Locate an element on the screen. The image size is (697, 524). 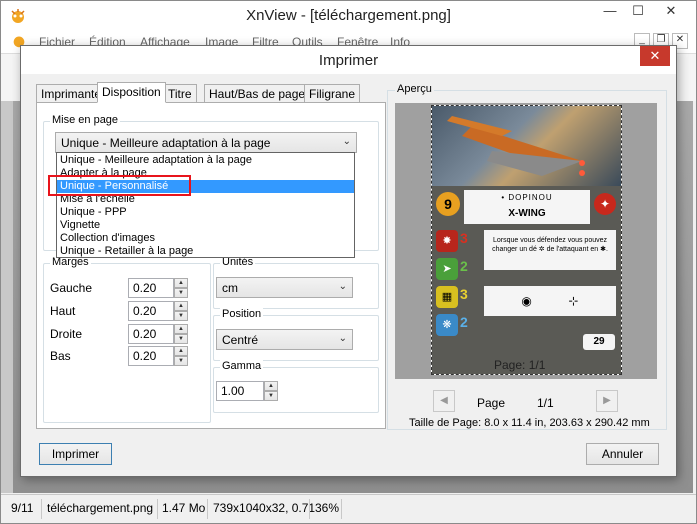
margin-spinner-haut: ▲ ▼ is located at coordinates (181, 311).